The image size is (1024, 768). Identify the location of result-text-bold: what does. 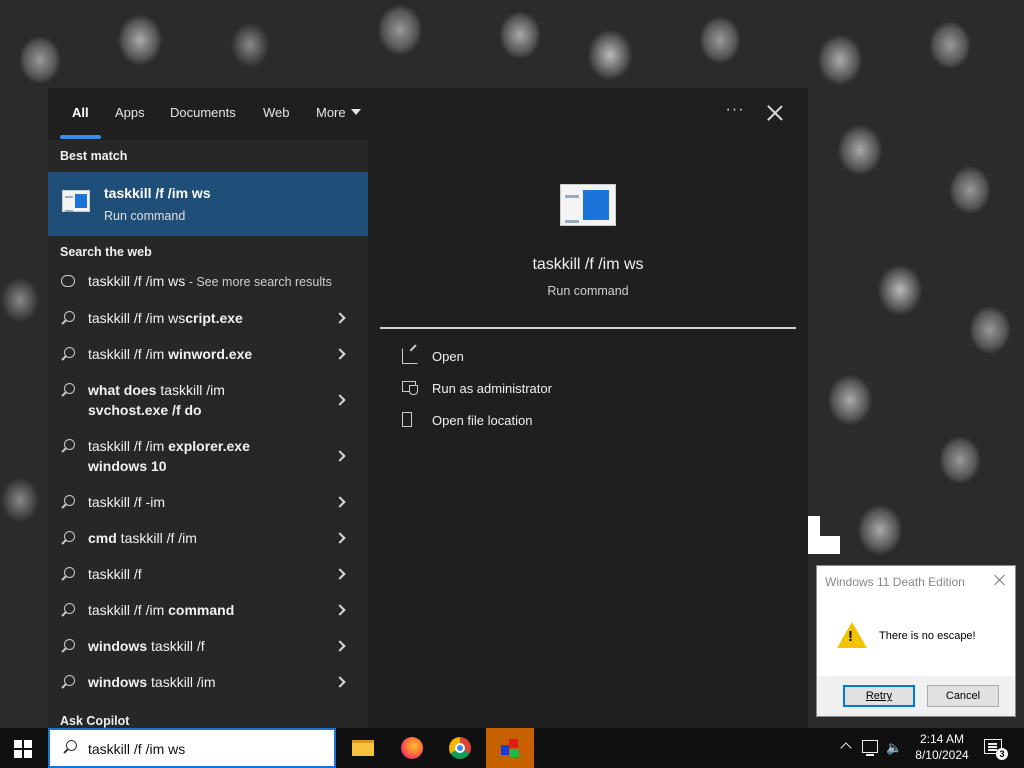
(122, 390).